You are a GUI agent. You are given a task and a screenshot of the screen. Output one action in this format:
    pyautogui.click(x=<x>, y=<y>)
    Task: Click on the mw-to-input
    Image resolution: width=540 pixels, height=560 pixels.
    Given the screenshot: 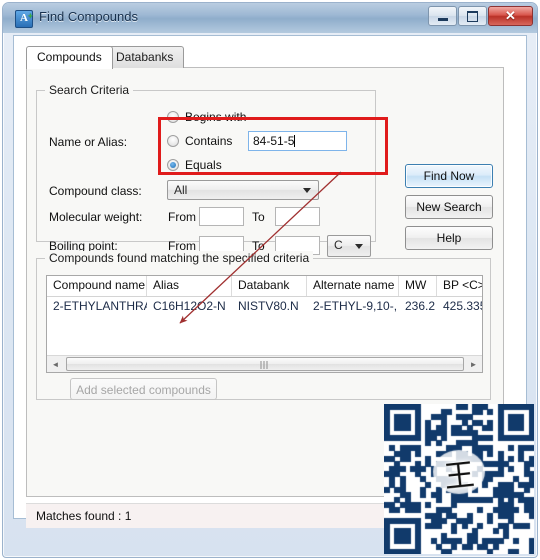 What is the action you would take?
    pyautogui.click(x=297, y=216)
    